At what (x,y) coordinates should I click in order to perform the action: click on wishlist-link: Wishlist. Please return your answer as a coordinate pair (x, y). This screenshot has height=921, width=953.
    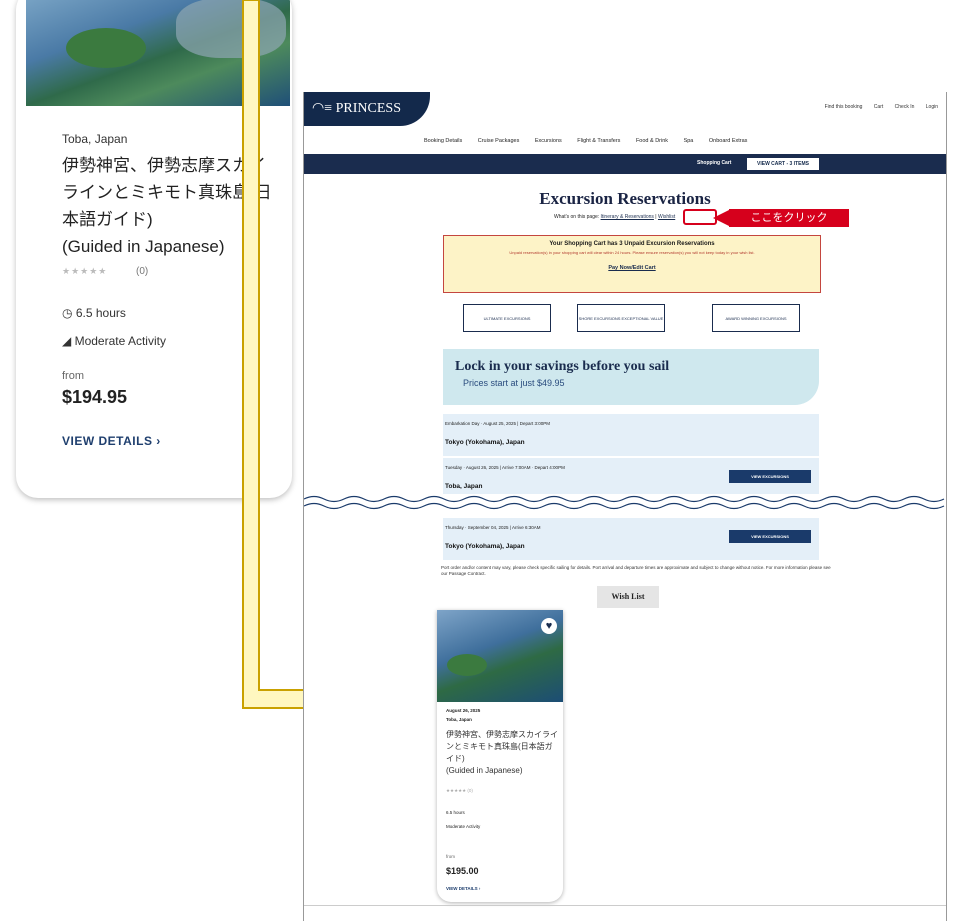
    Looking at the image, I should click on (666, 217).